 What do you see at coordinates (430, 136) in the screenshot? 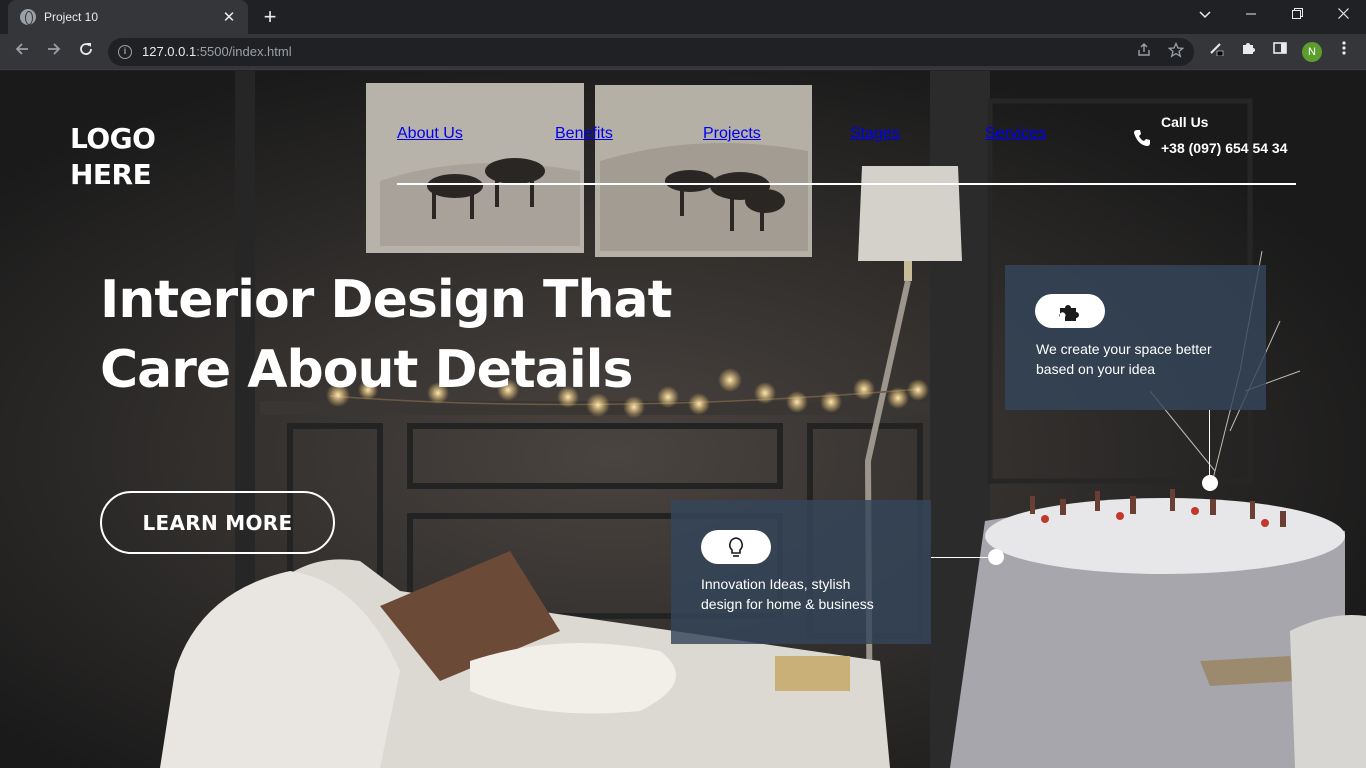
I see `nav-about-us: About Us` at bounding box center [430, 136].